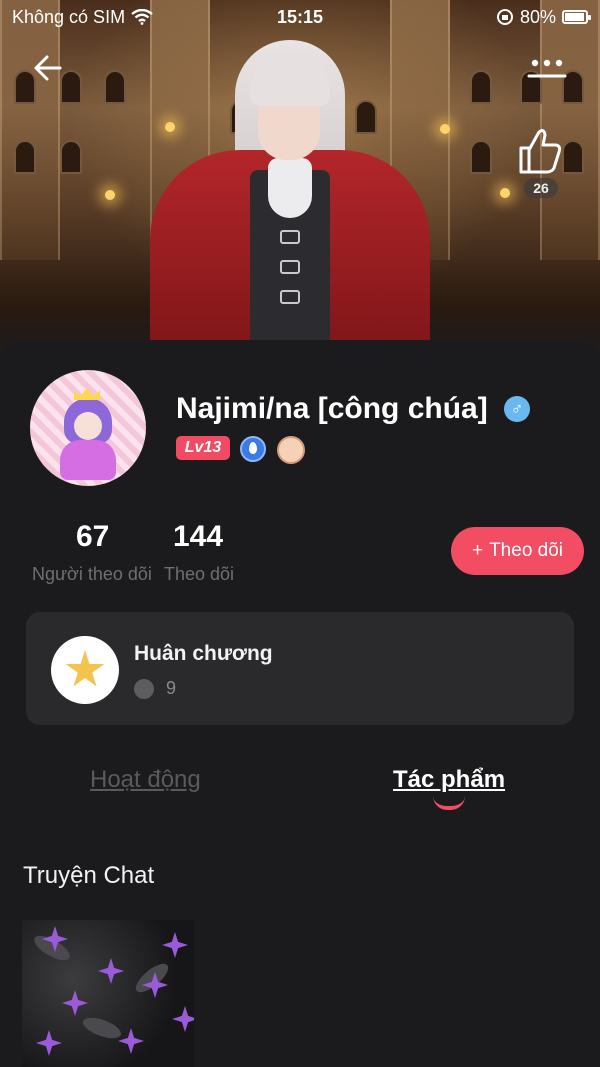 Image resolution: width=600 pixels, height=1067 pixels. I want to click on medal-count: 9, so click(171, 688).